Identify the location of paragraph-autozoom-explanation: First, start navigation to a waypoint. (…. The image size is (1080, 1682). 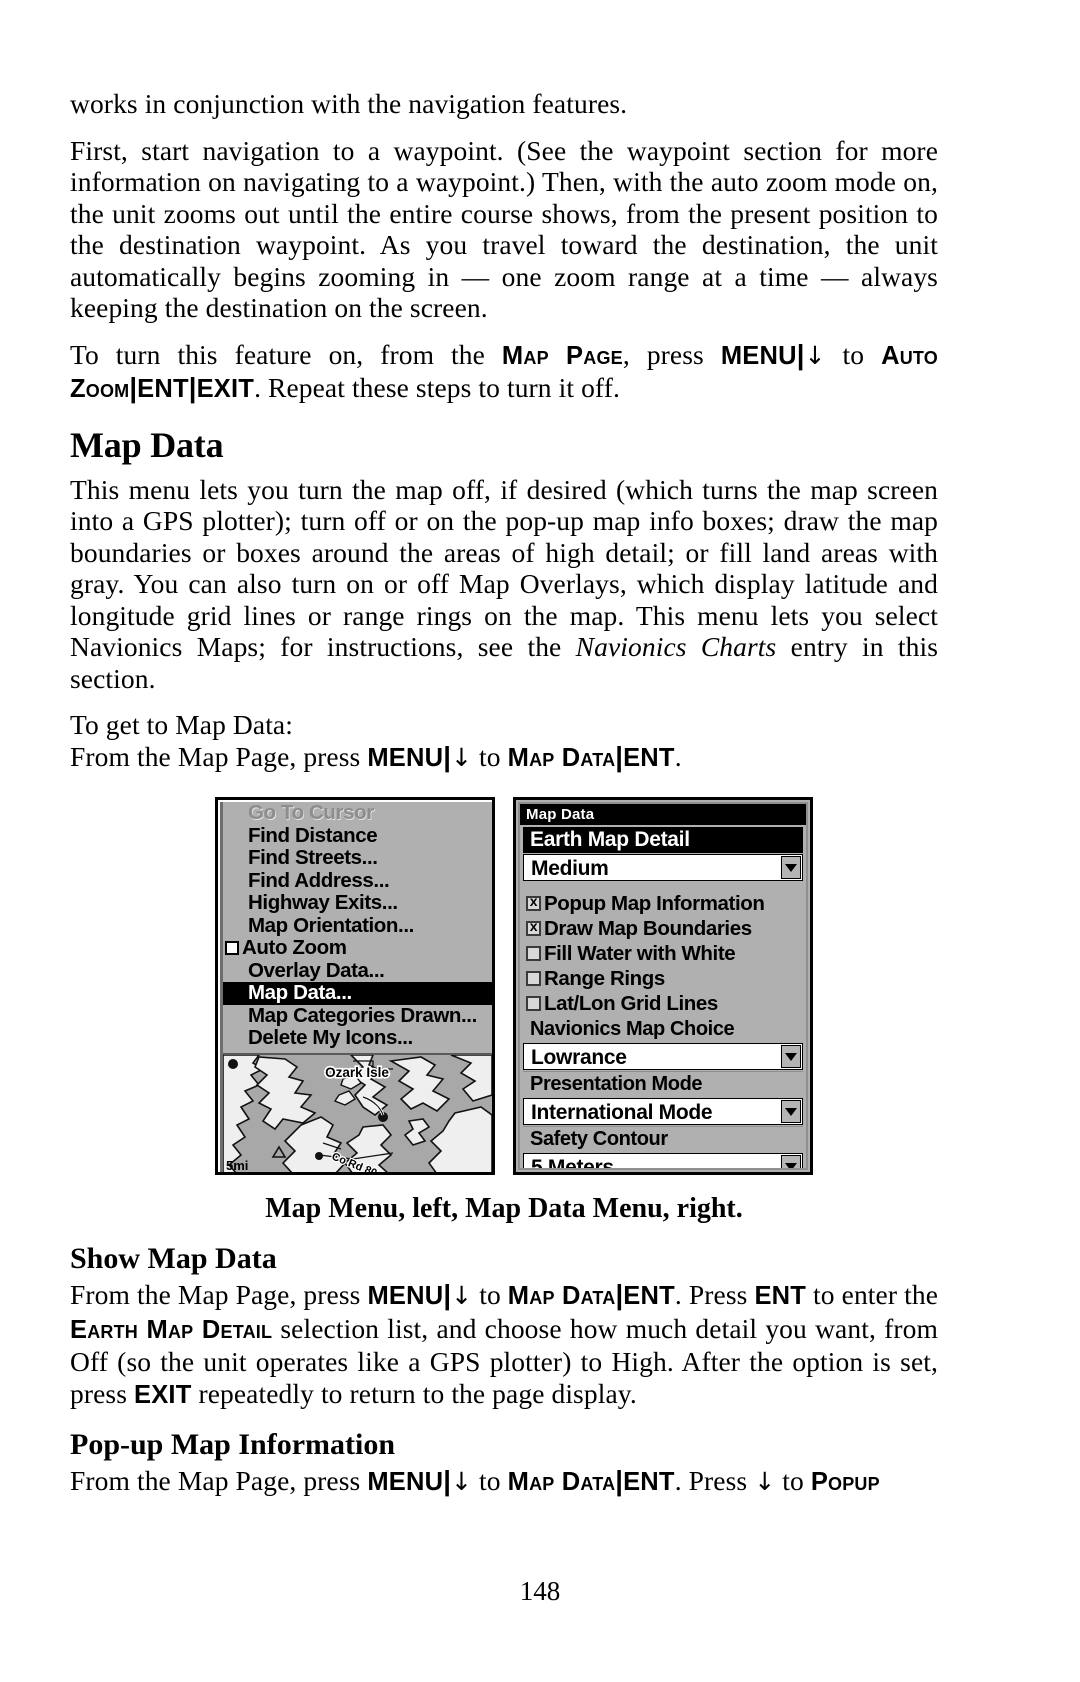
(504, 229).